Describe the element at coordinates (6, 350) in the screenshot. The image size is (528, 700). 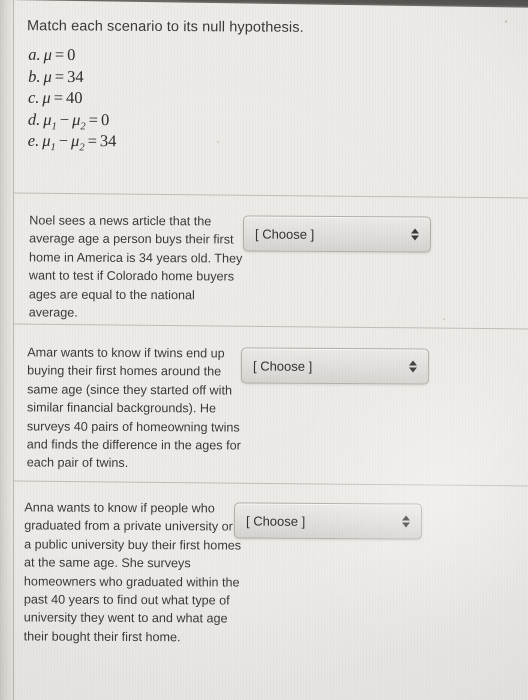
I see `page-left-edge` at that location.